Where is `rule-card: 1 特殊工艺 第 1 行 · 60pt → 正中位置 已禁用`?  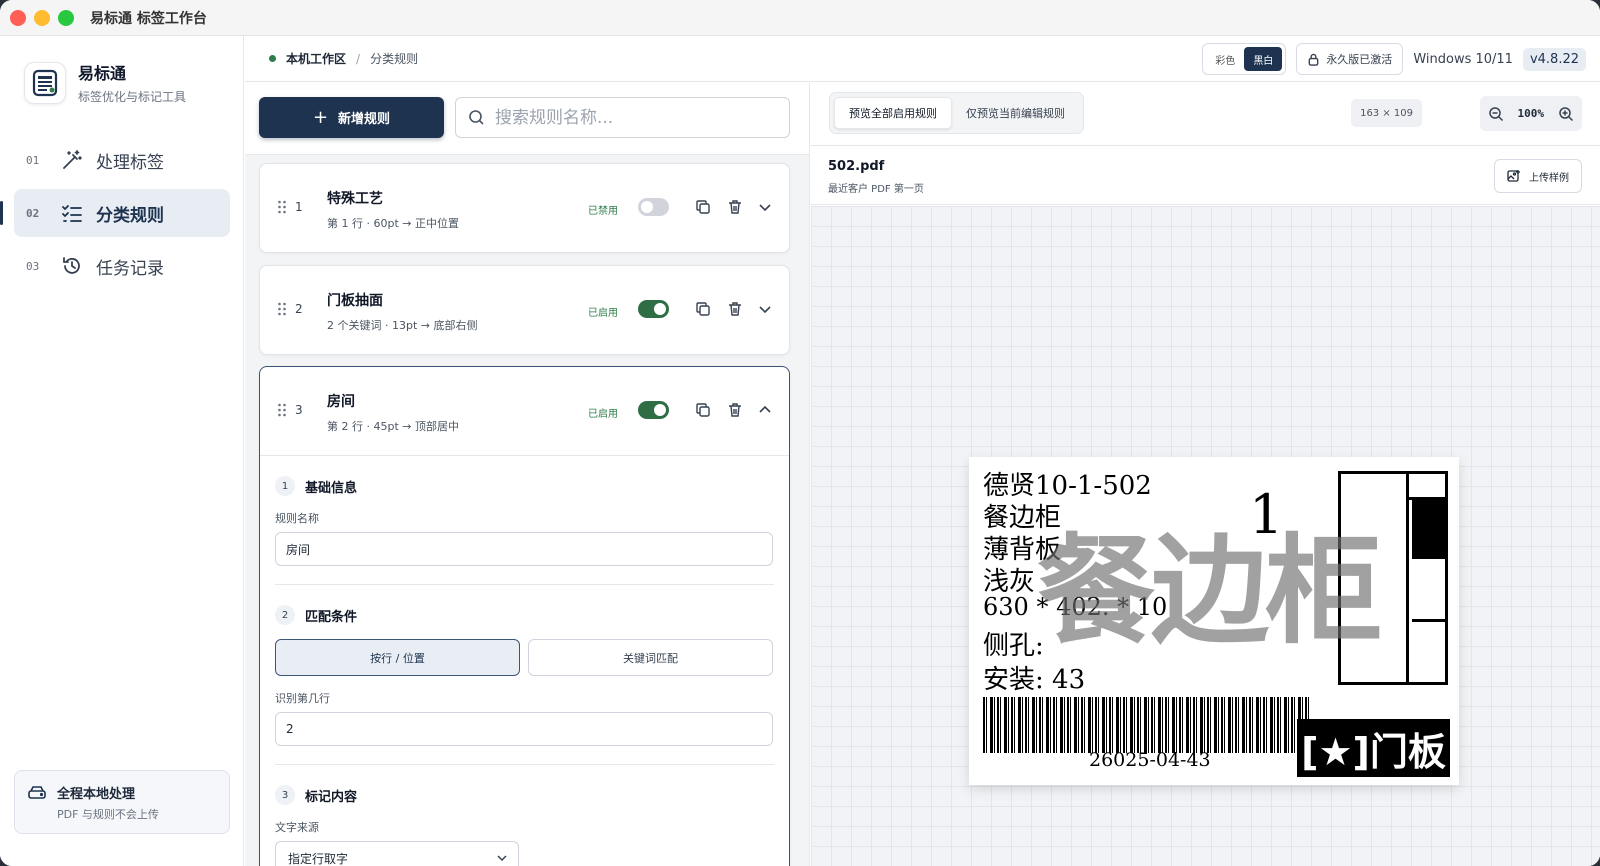
rule-card: 1 特殊工艺 第 1 行 · 60pt → 正中位置 已禁用 is located at coordinates (524, 208).